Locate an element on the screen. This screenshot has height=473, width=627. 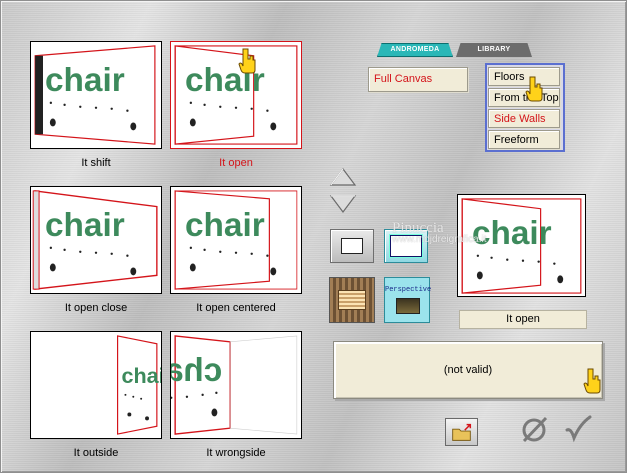
chevron-up-icon is located at coordinates (343, 177).